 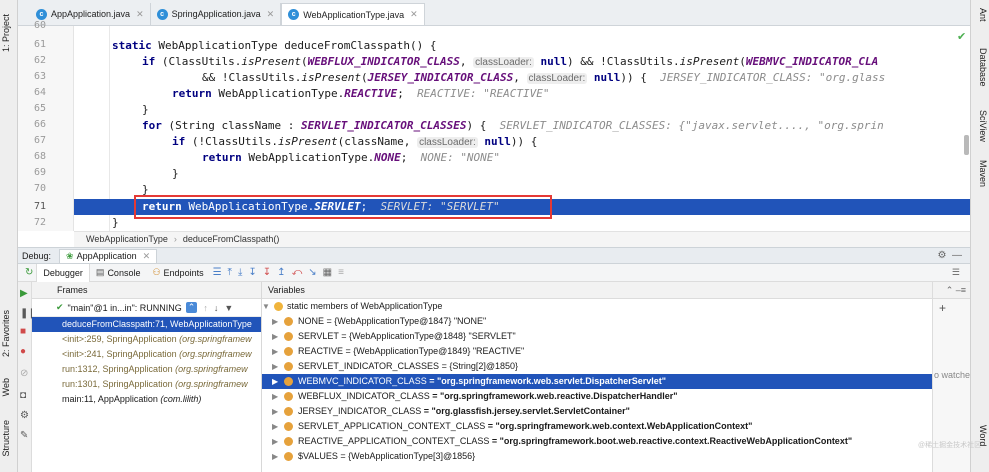 I want to click on tab-webapplicationtype: c WebApplicationType.java ✕, so click(x=353, y=14).